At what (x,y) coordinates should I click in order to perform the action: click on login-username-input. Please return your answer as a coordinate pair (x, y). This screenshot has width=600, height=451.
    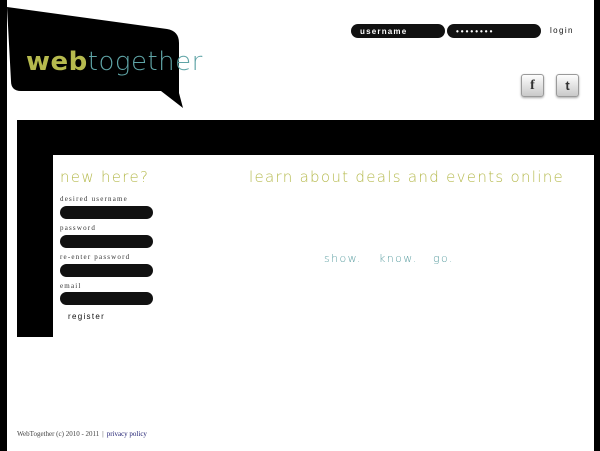
    Looking at the image, I should click on (398, 31).